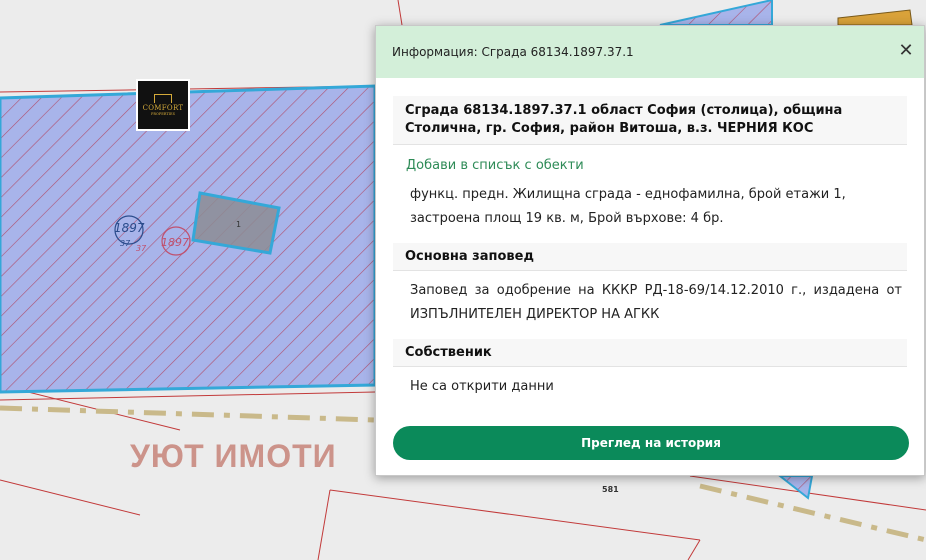 The image size is (926, 560). What do you see at coordinates (665, 165) in the screenshot?
I see `add-to-list-link: Добави в списък с обекти` at bounding box center [665, 165].